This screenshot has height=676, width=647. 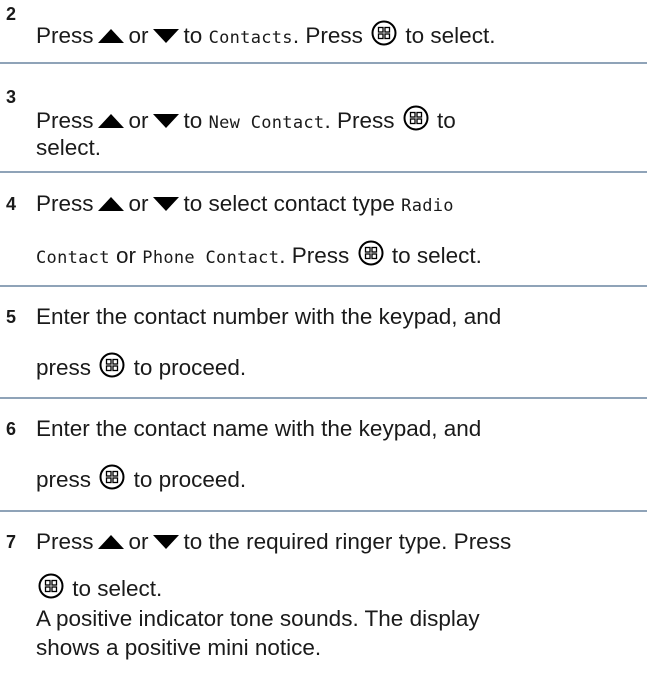 What do you see at coordinates (11, 14) in the screenshot?
I see `step-number: 2` at bounding box center [11, 14].